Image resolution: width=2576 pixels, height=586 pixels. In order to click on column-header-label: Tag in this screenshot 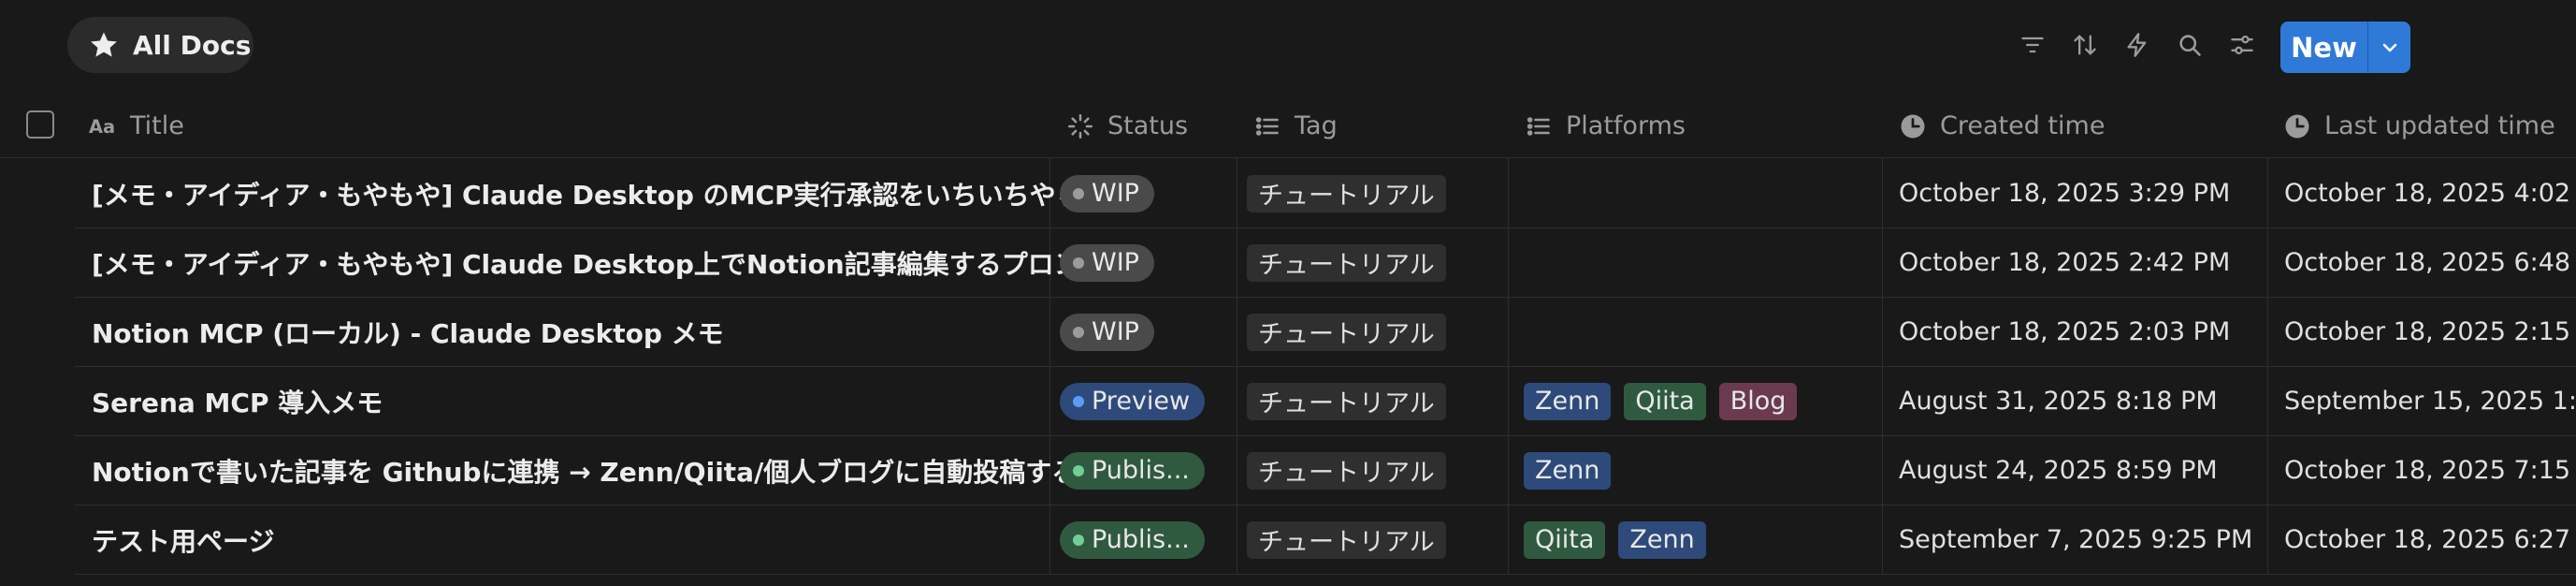, I will do `click(1316, 125)`.